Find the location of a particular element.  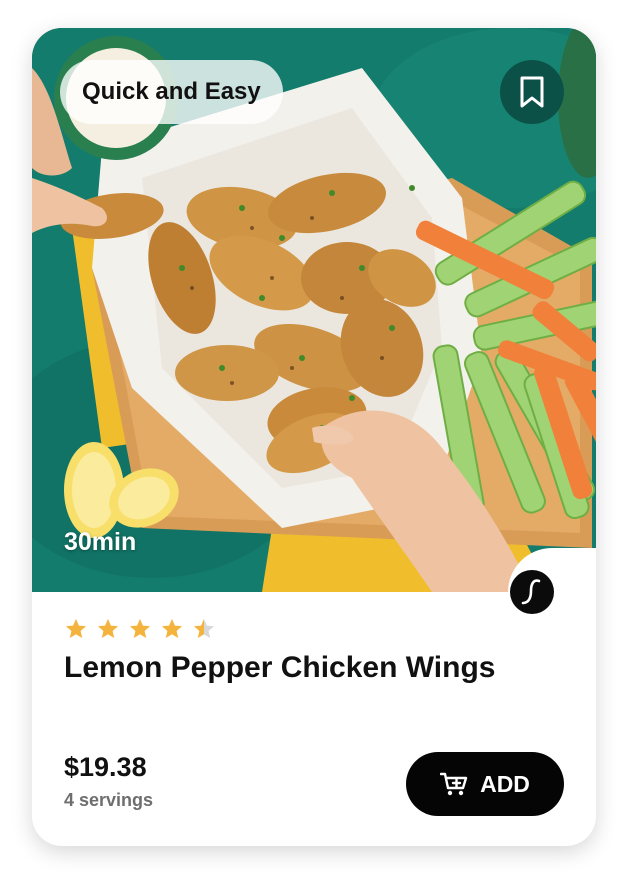

bookmark-button is located at coordinates (532, 92).